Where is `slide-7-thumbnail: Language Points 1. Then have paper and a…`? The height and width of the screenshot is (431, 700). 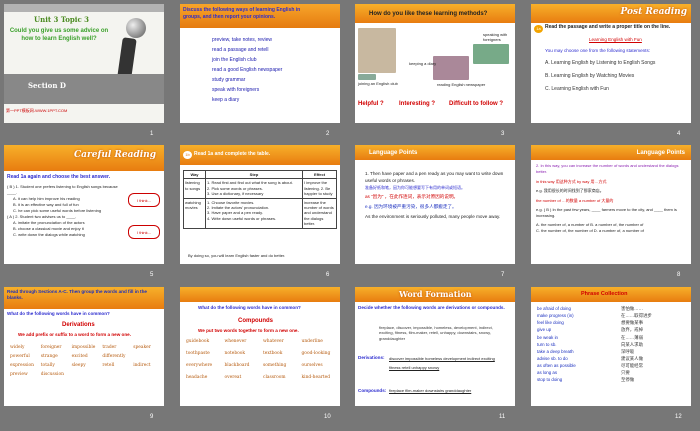 slide-7-thumbnail: Language Points 1. Then have paper and a… is located at coordinates (435, 204).